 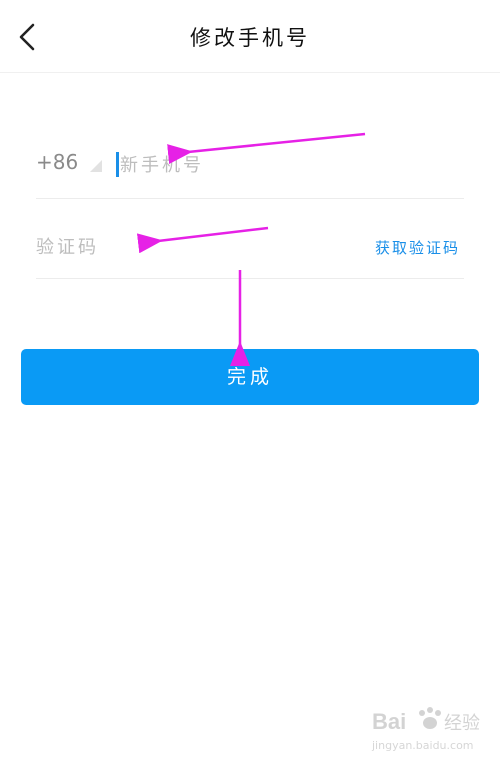 I want to click on baidu-watermark: Bai 经验 jingyan.baidu.com, so click(x=432, y=727).